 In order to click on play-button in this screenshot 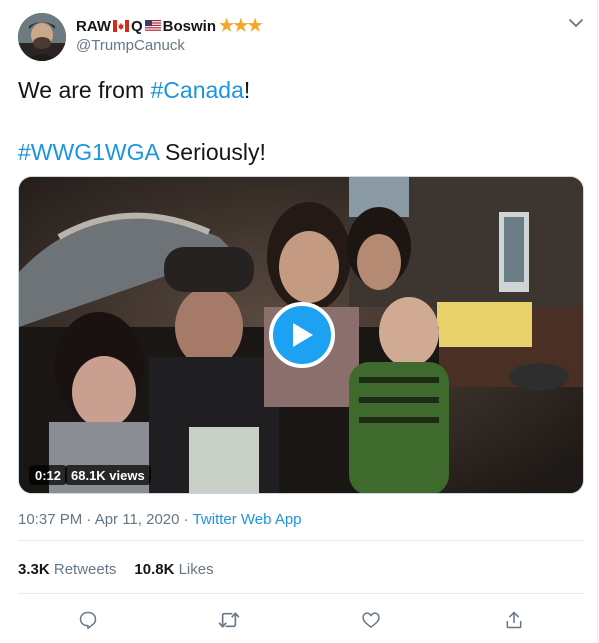, I will do `click(302, 335)`.